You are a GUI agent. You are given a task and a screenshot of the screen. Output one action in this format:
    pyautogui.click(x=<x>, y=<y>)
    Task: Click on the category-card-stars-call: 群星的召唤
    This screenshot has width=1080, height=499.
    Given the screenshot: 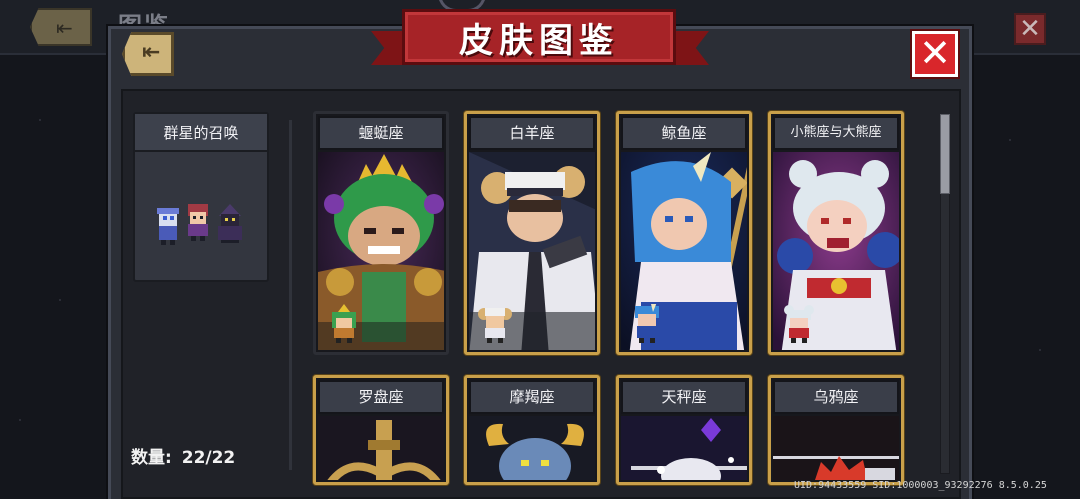 What is the action you would take?
    pyautogui.click(x=201, y=197)
    